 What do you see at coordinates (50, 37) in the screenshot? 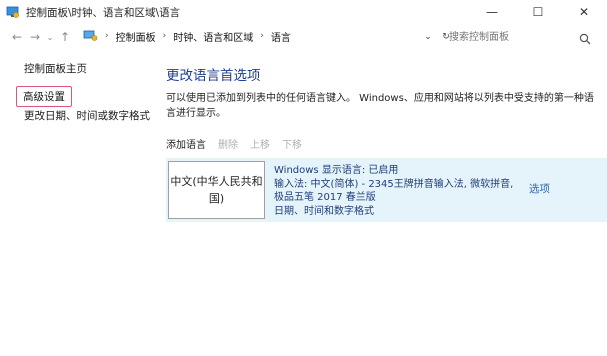
I see `recent-locations-dropdown: ⌄` at bounding box center [50, 37].